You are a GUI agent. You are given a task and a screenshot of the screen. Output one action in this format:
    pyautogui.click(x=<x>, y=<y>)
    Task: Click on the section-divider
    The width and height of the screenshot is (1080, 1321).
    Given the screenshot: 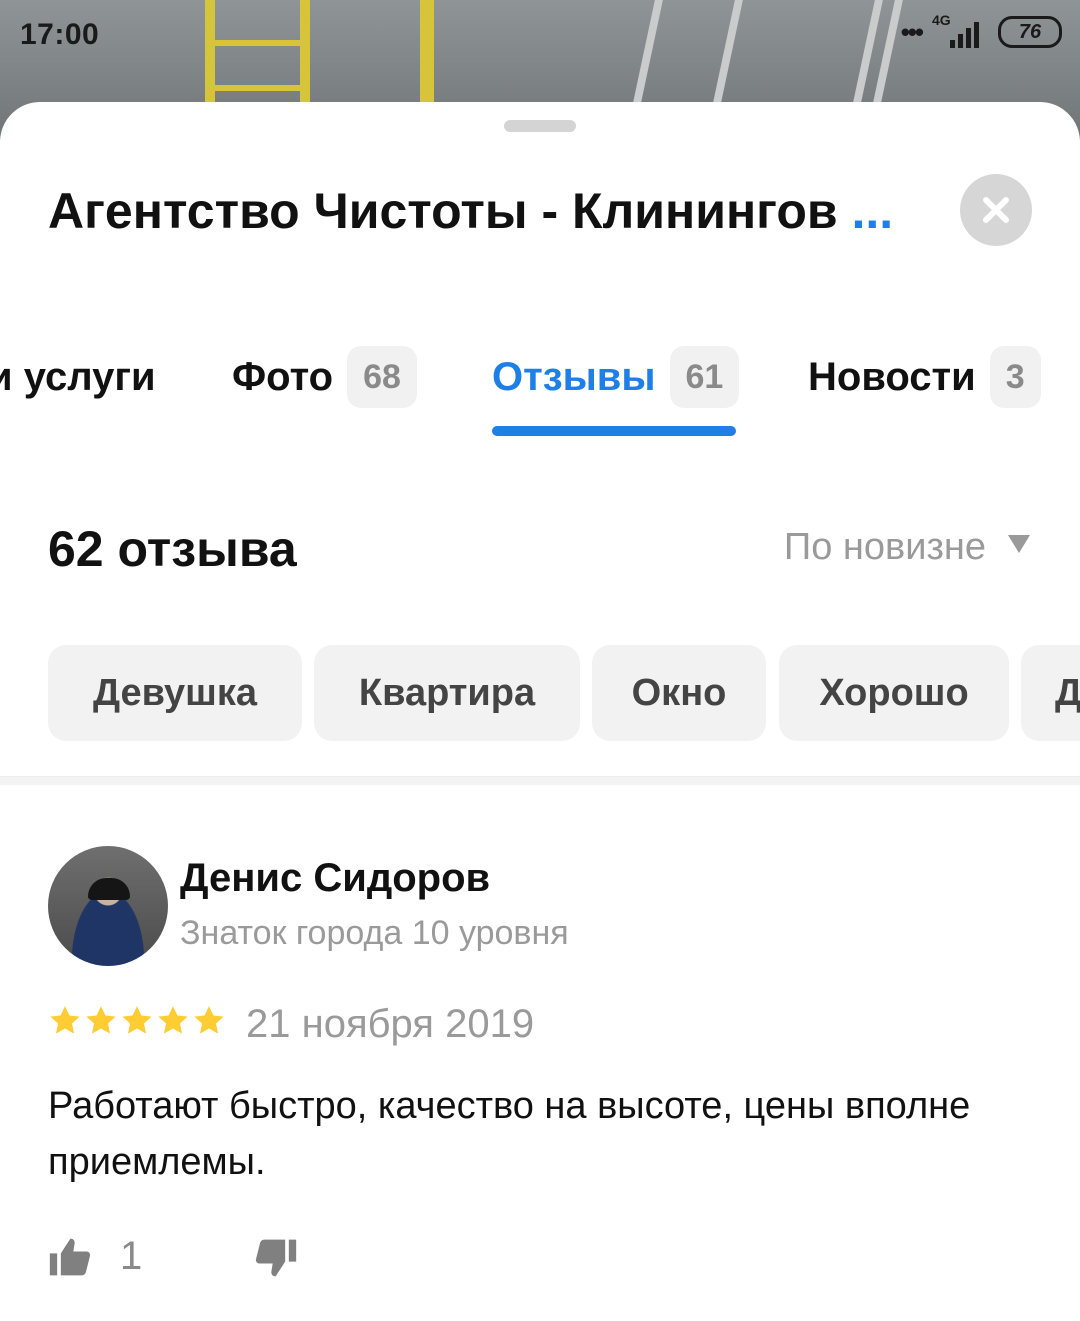 What is the action you would take?
    pyautogui.click(x=540, y=780)
    